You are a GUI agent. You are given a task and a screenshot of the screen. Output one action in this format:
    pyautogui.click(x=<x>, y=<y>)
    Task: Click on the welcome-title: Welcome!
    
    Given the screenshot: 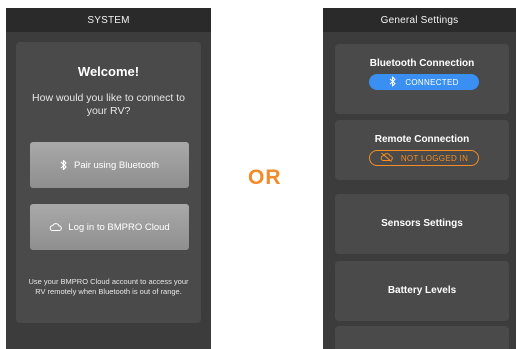 What is the action you would take?
    pyautogui.click(x=108, y=71)
    